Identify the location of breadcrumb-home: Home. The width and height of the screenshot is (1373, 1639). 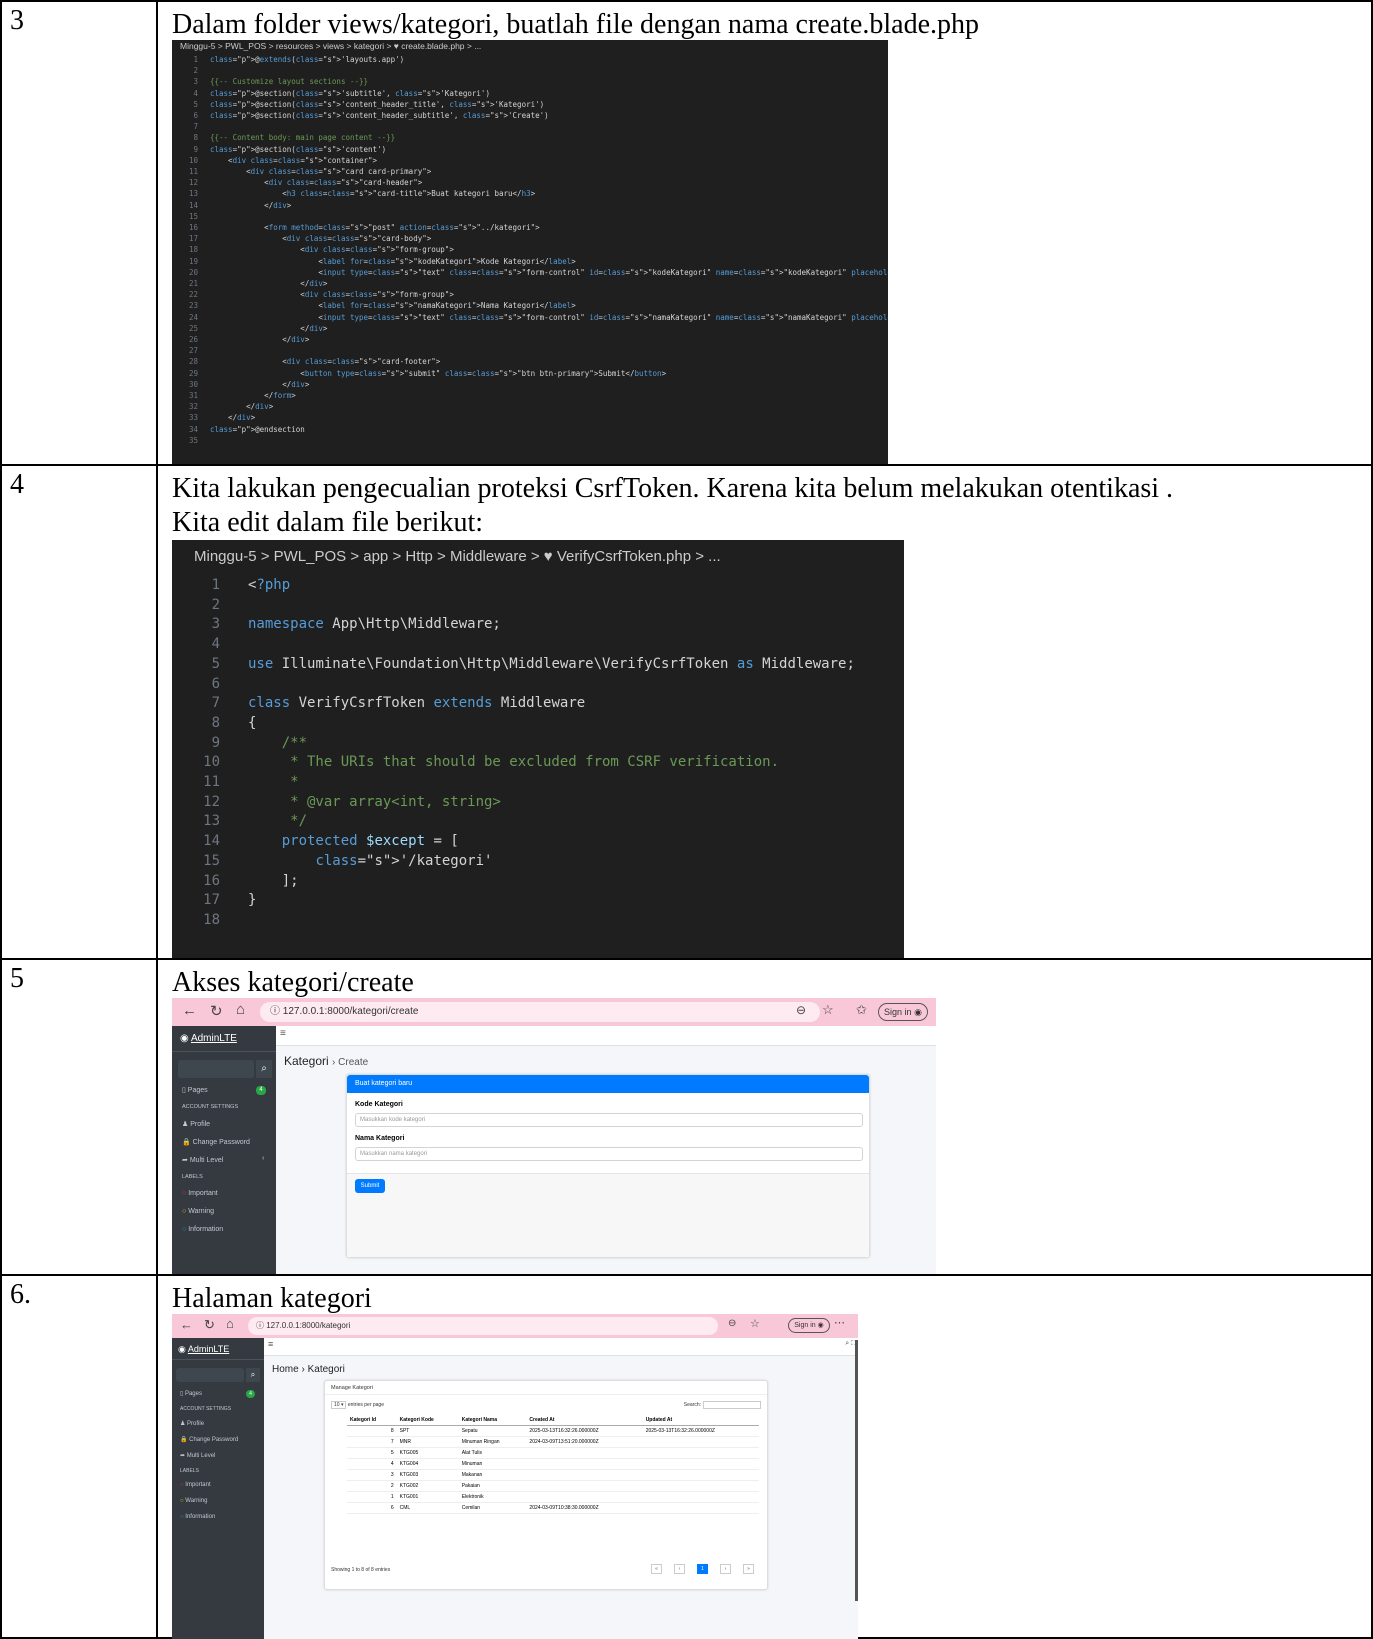
(285, 1369).